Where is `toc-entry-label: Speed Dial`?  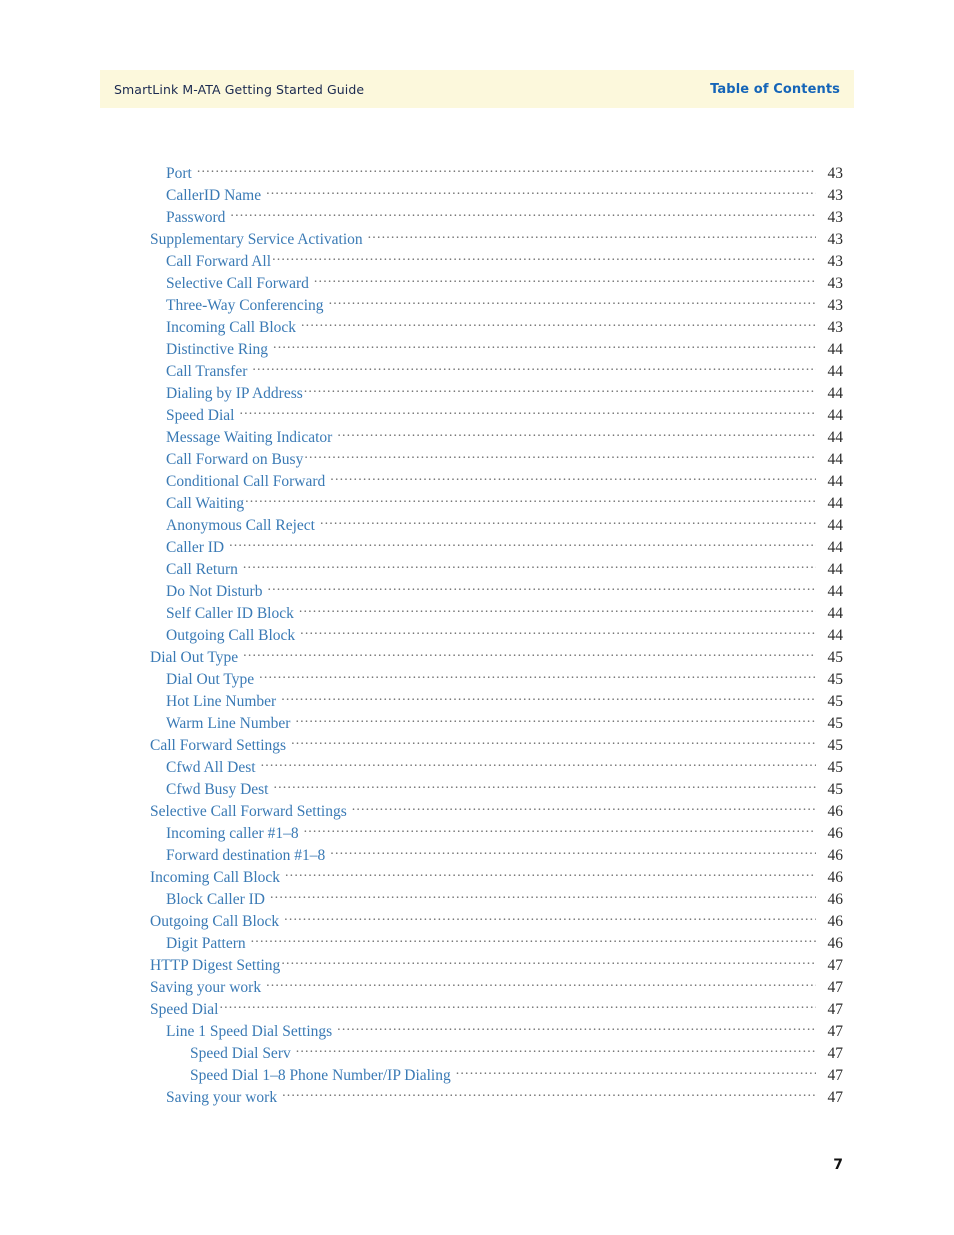
toc-entry-label: Speed Dial is located at coordinates (184, 1009).